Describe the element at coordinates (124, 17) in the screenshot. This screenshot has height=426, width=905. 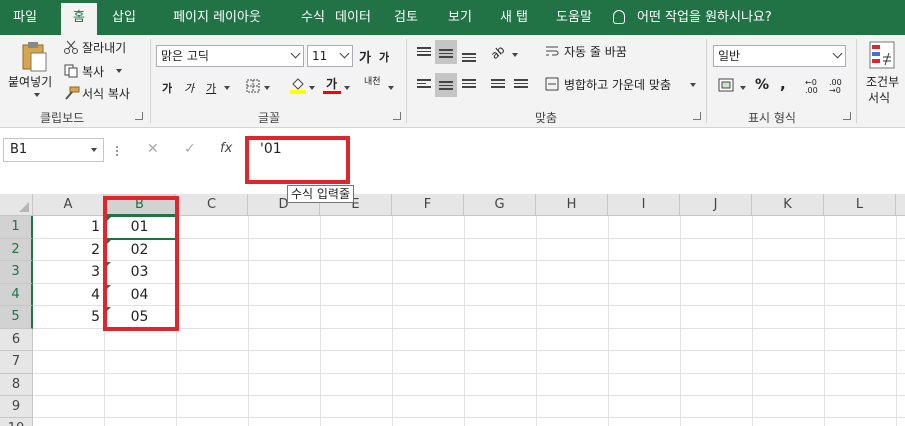
I see `tab-insert: 삽입` at that location.